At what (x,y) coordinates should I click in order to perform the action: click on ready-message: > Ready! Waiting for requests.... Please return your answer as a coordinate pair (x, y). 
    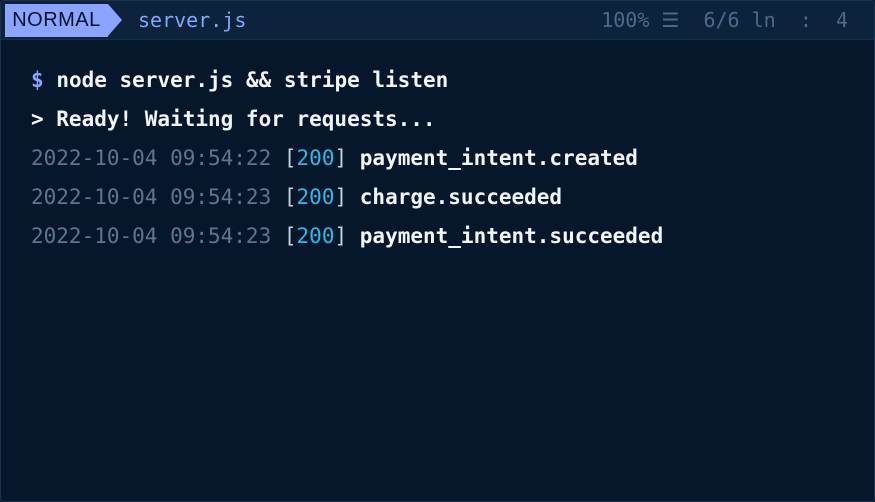
    Looking at the image, I should click on (233, 119).